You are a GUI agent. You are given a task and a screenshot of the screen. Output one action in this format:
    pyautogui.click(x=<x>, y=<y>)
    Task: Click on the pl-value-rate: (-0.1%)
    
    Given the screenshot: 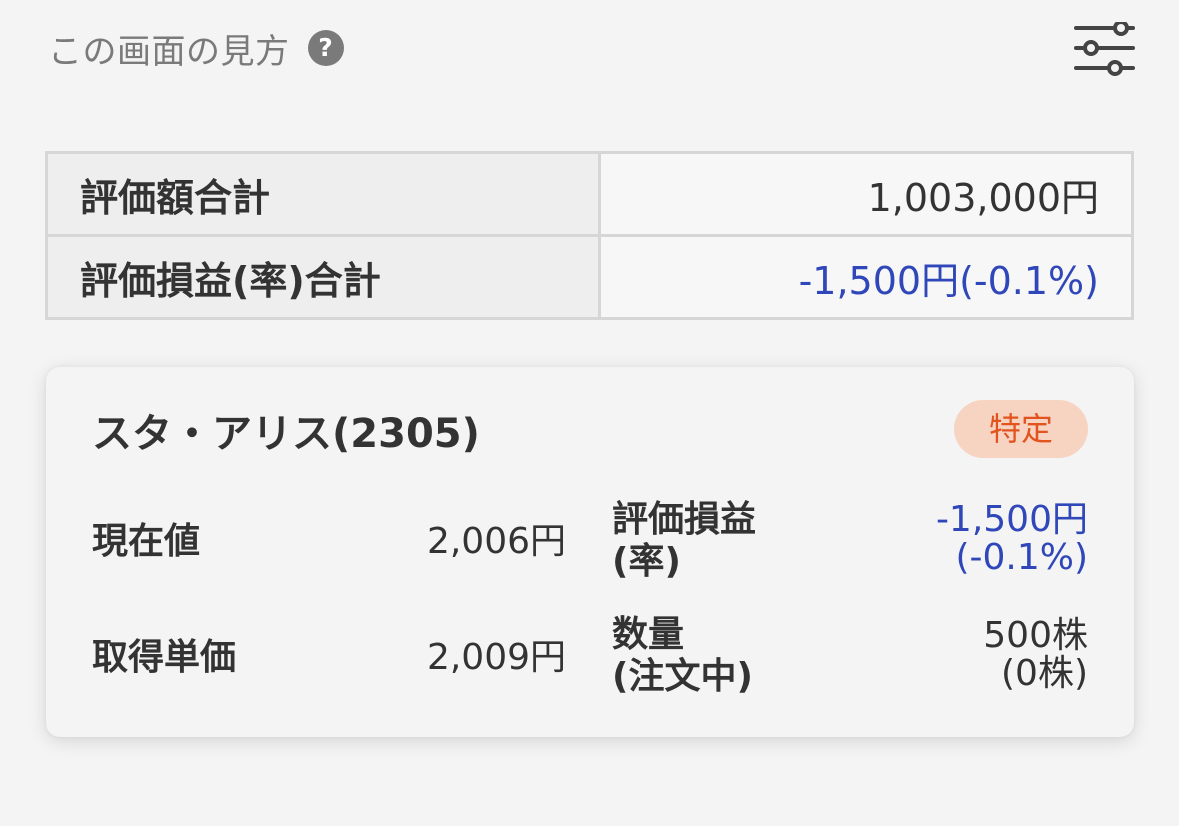 What is the action you would take?
    pyautogui.click(x=1021, y=557)
    